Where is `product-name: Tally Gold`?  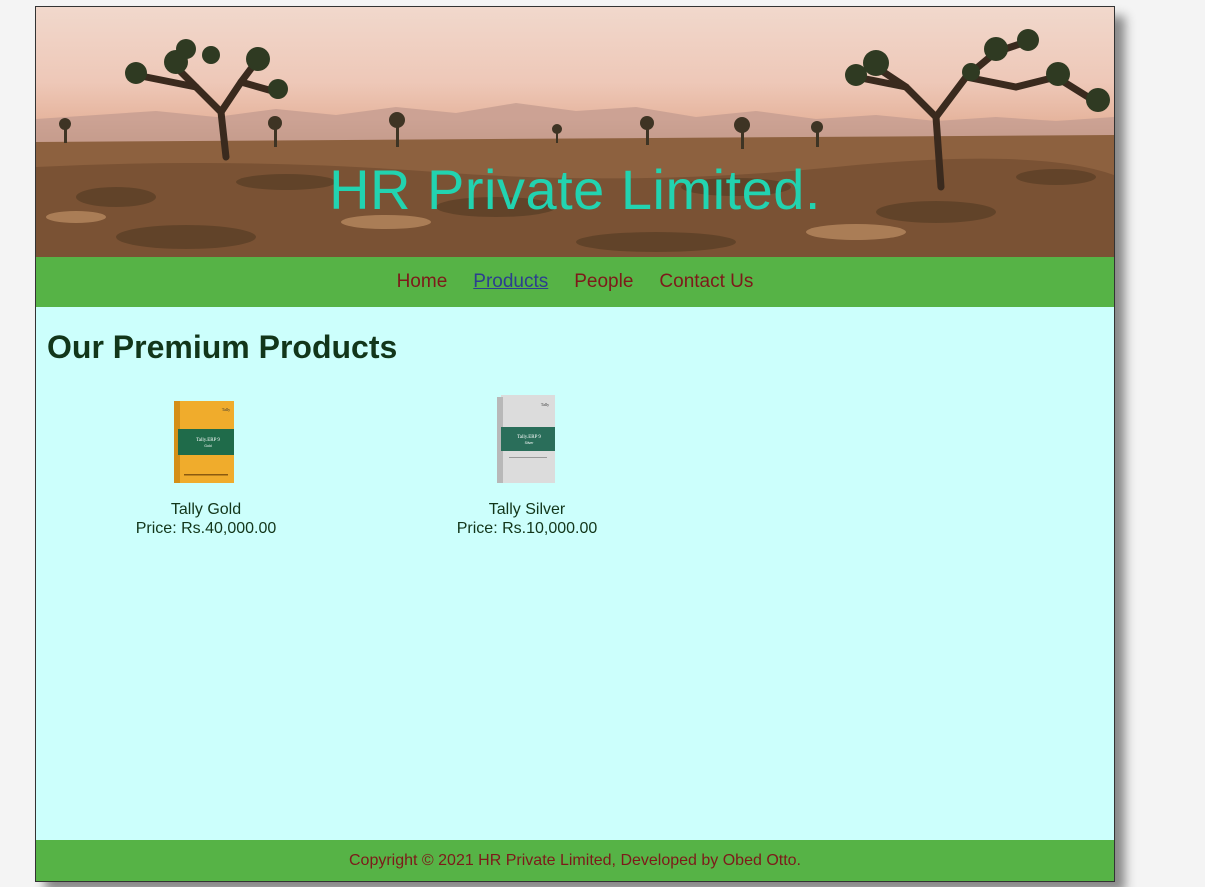 product-name: Tally Gold is located at coordinates (206, 509).